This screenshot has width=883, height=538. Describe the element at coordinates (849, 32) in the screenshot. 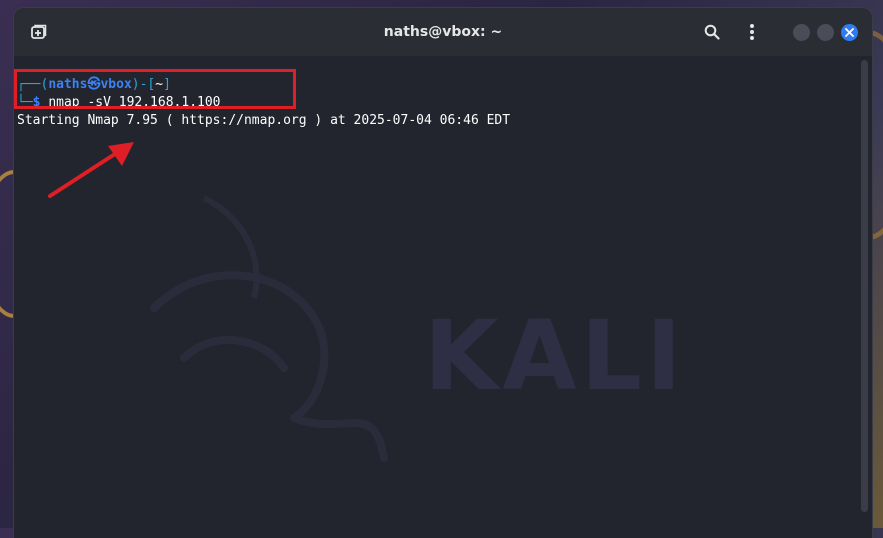

I see `close-icon` at that location.